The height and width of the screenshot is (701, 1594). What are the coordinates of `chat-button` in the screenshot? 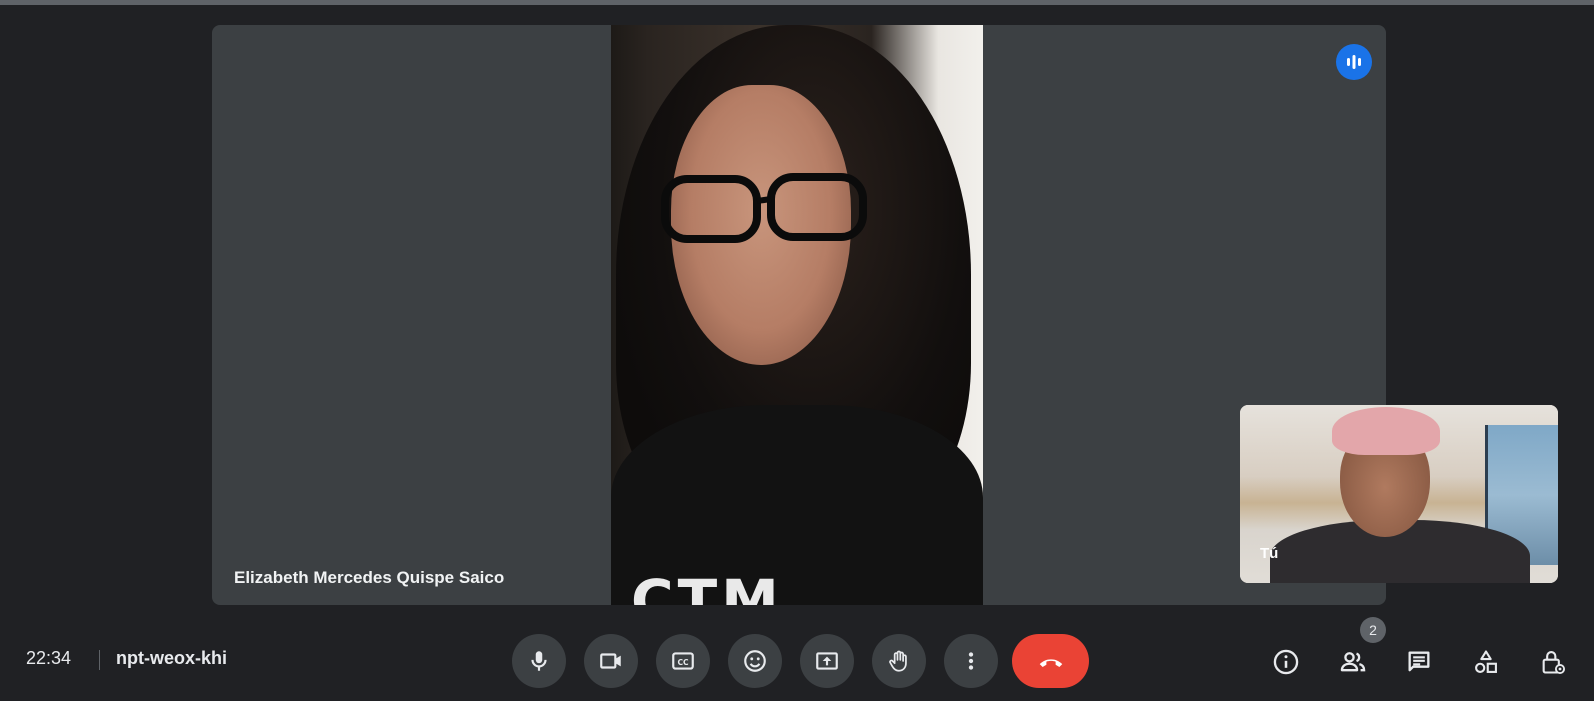 It's located at (1419, 662).